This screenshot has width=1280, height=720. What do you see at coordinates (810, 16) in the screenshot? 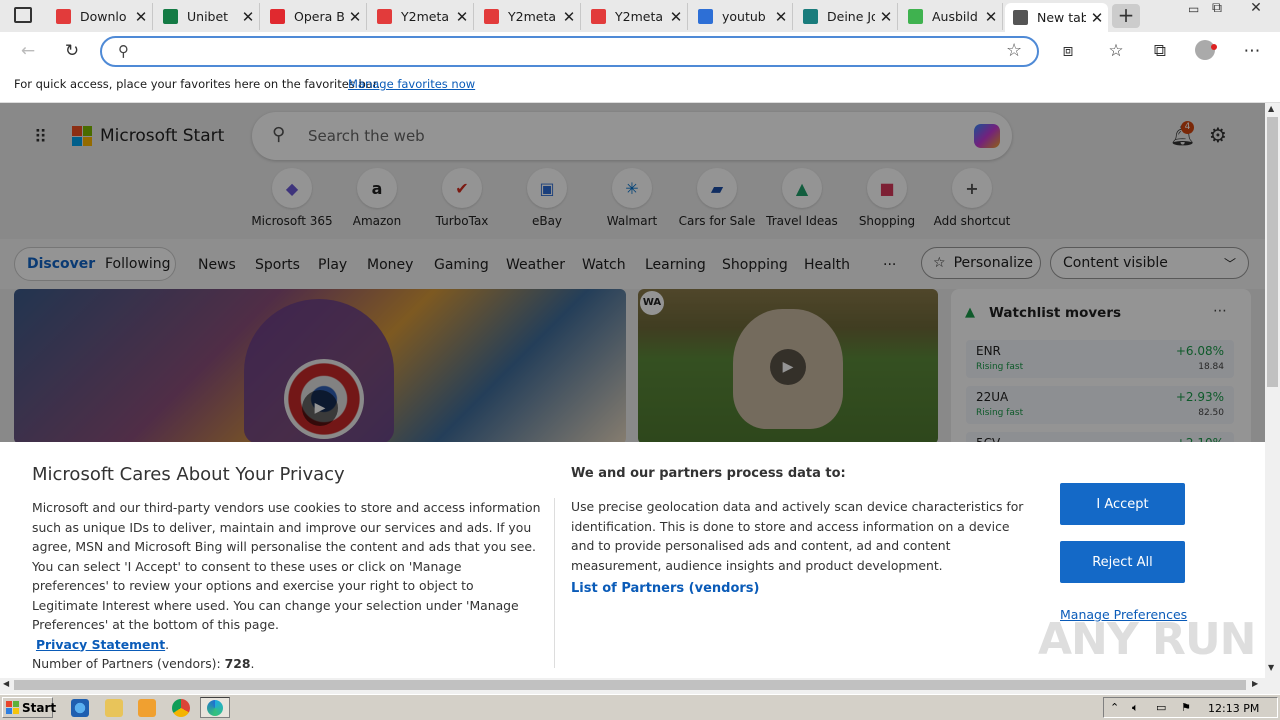
I see `xing-icon` at bounding box center [810, 16].